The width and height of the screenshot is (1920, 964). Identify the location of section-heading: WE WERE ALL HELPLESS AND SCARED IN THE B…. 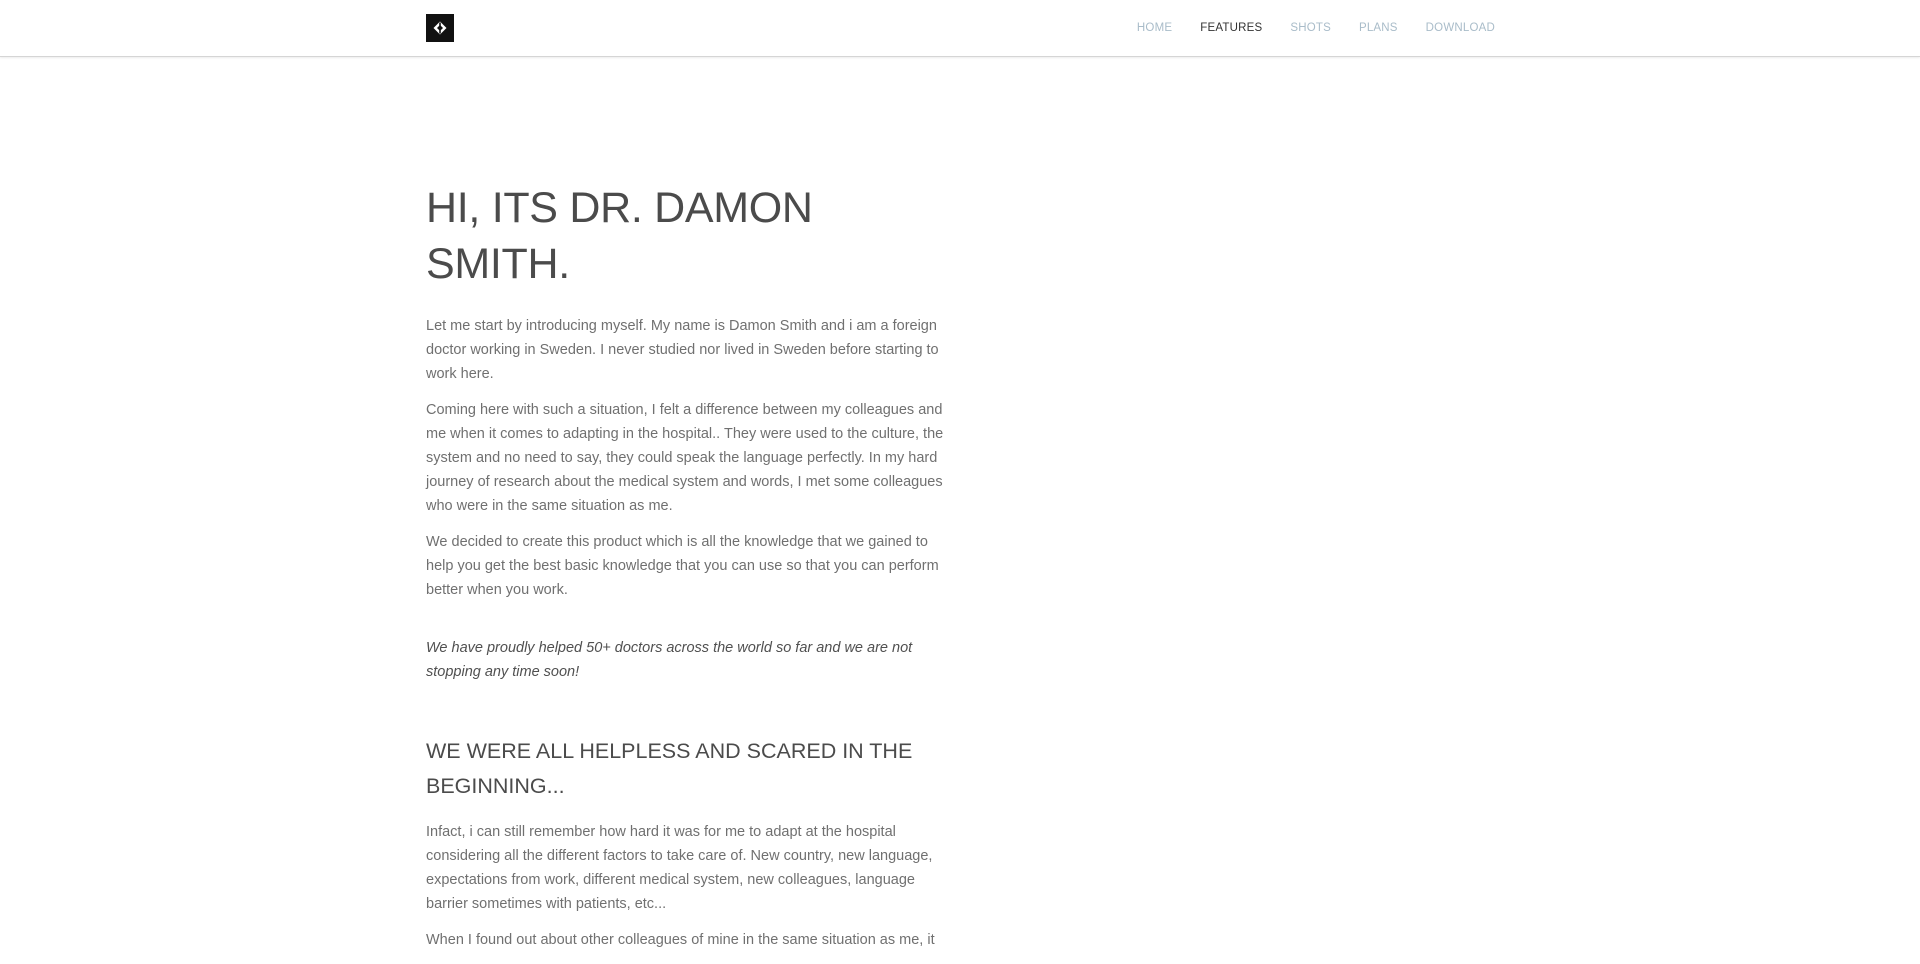
(669, 768).